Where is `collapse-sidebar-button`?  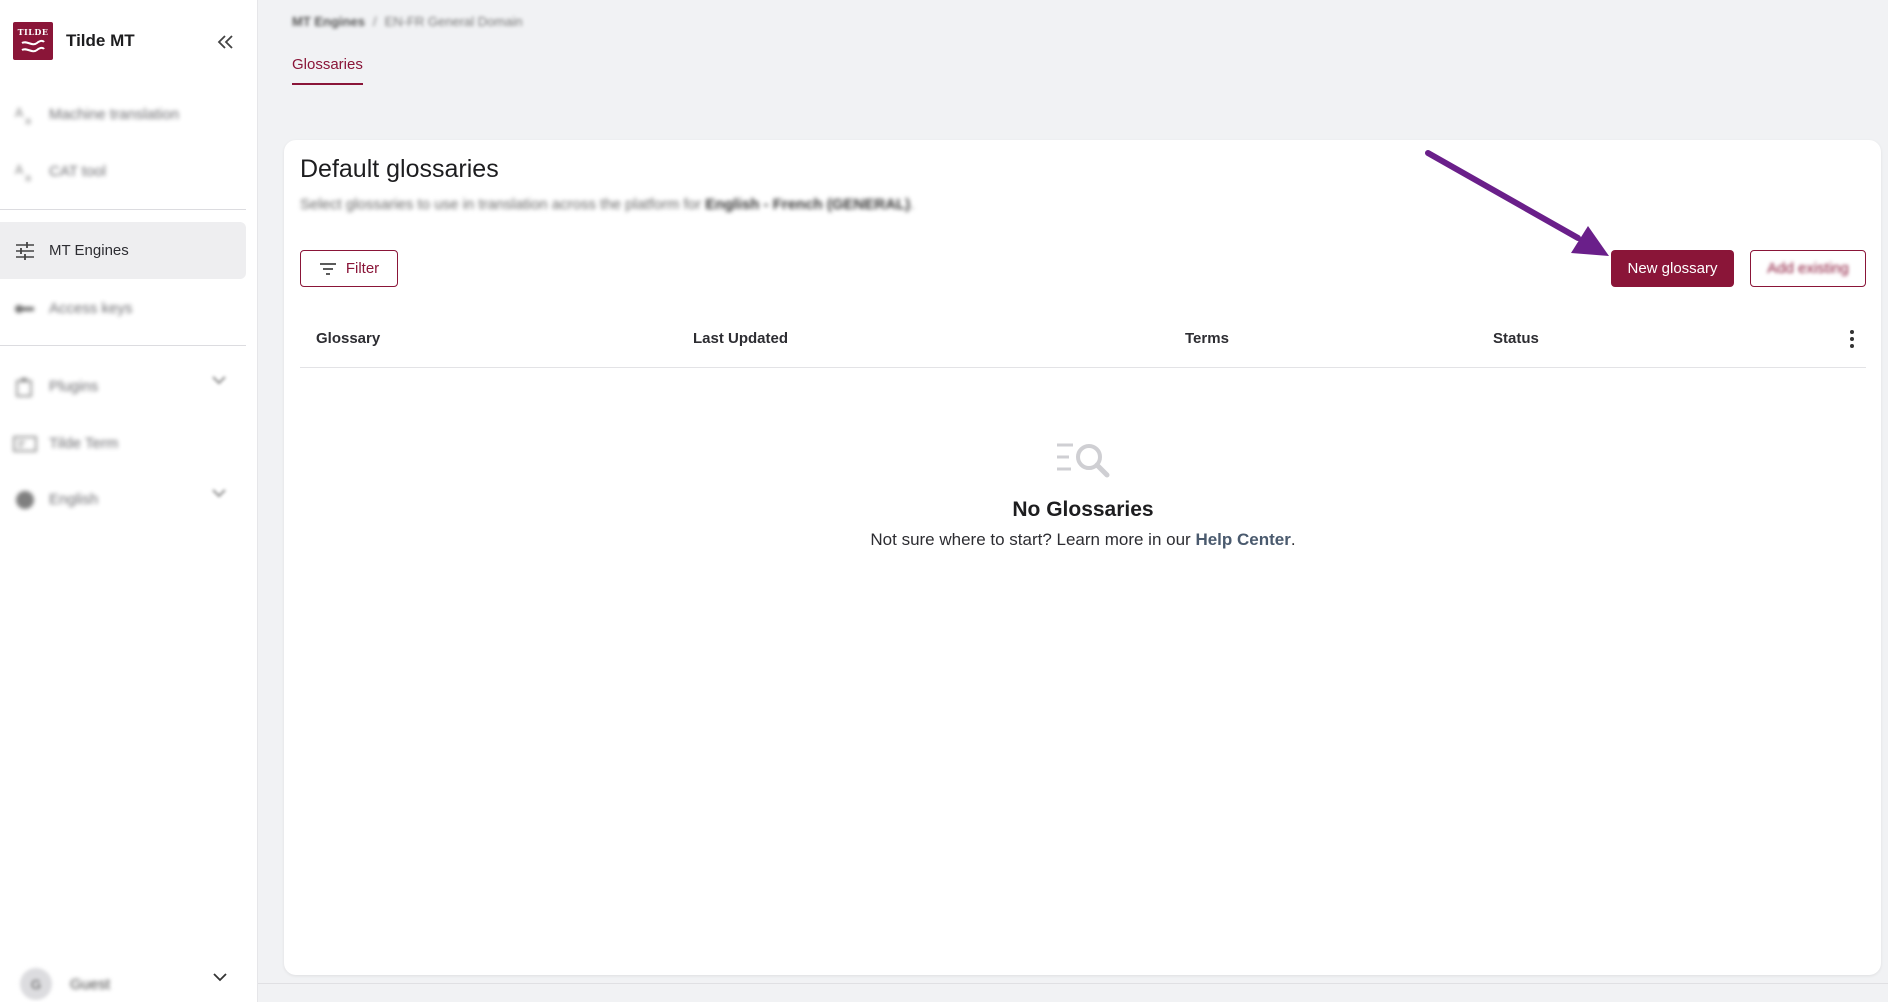
collapse-sidebar-button is located at coordinates (226, 42).